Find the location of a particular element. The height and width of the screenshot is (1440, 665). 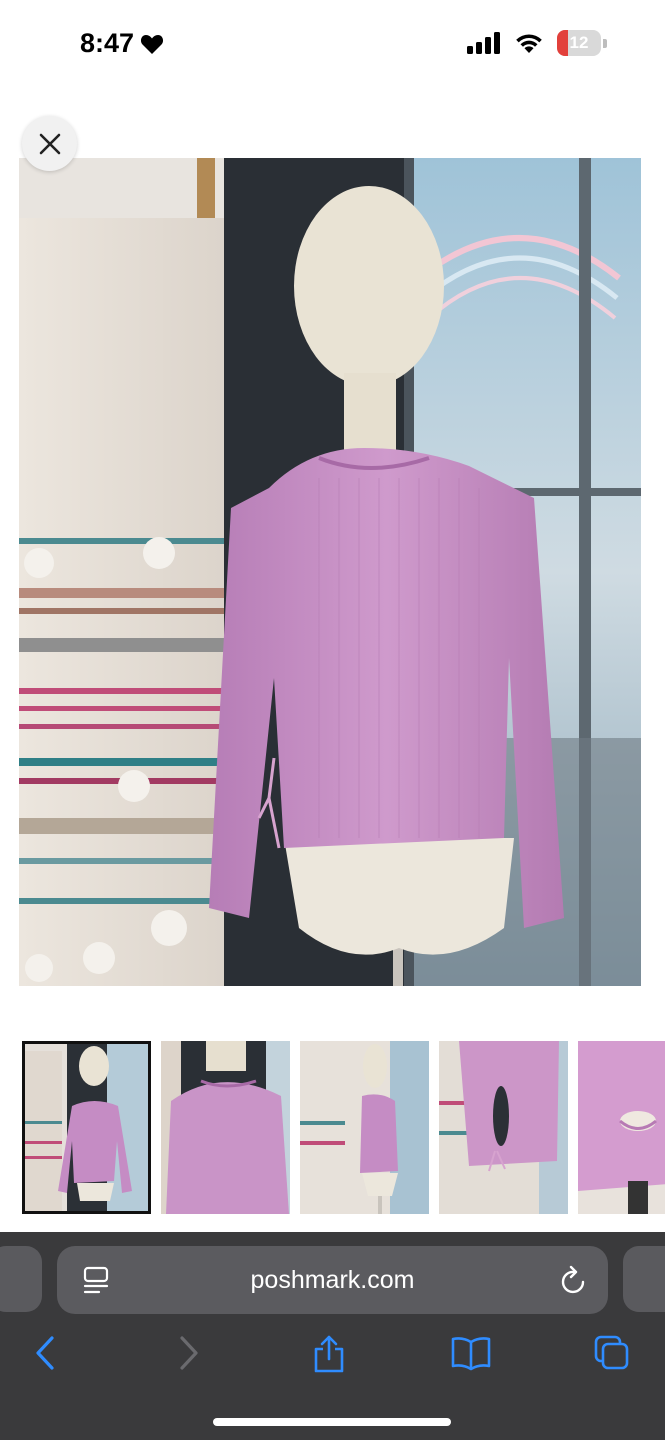

thumbnail-1-image is located at coordinates (86, 1127).